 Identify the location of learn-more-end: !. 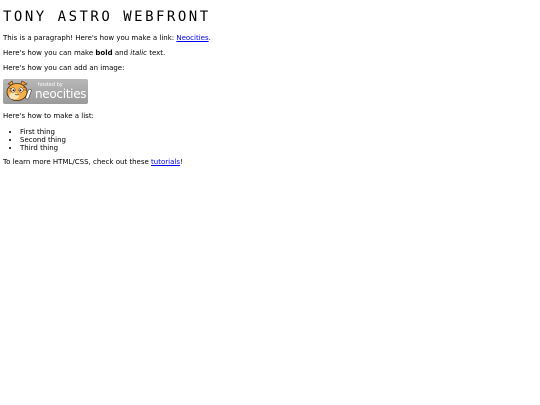
(181, 162).